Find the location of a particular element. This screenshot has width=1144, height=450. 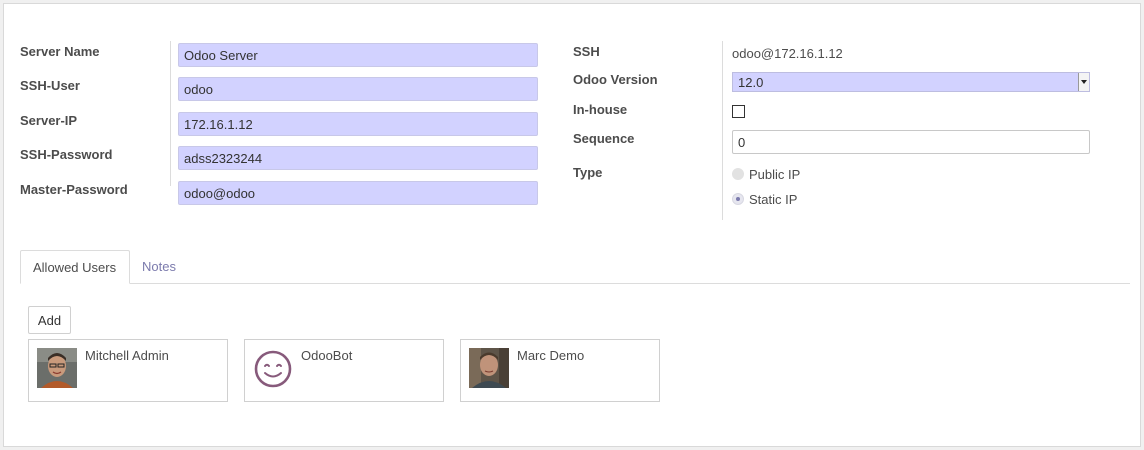

user-card-odoobot: OdooBot is located at coordinates (344, 370).